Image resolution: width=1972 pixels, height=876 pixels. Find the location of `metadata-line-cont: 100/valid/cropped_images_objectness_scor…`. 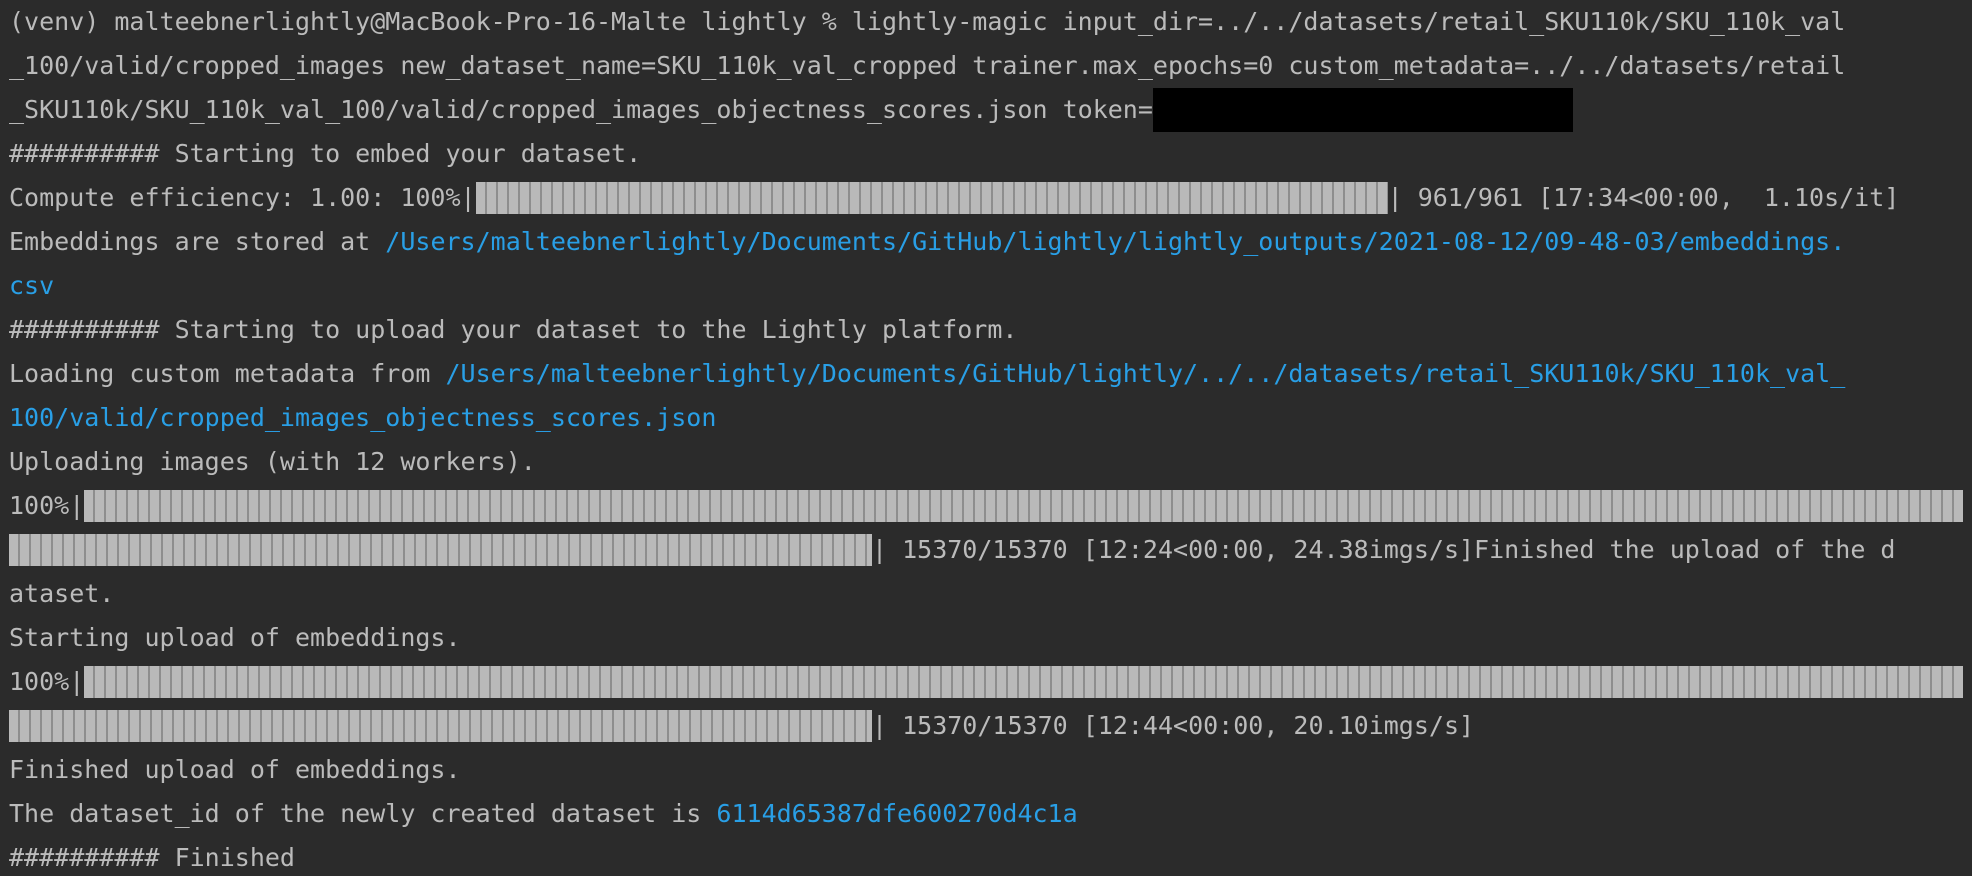

metadata-line-cont: 100/valid/cropped_images_objectness_scor… is located at coordinates (990, 418).